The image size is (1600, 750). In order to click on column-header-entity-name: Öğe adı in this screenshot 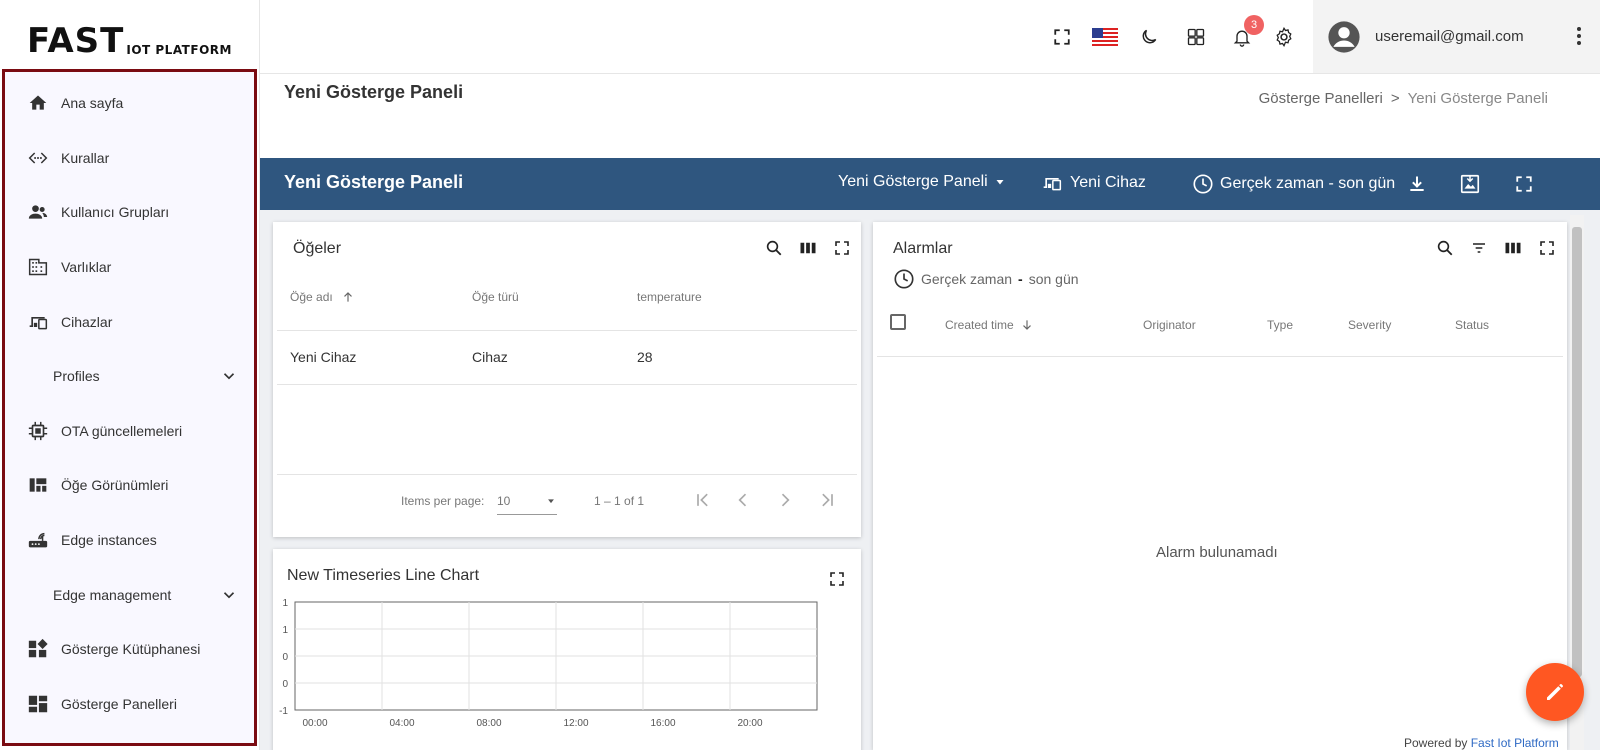, I will do `click(322, 297)`.